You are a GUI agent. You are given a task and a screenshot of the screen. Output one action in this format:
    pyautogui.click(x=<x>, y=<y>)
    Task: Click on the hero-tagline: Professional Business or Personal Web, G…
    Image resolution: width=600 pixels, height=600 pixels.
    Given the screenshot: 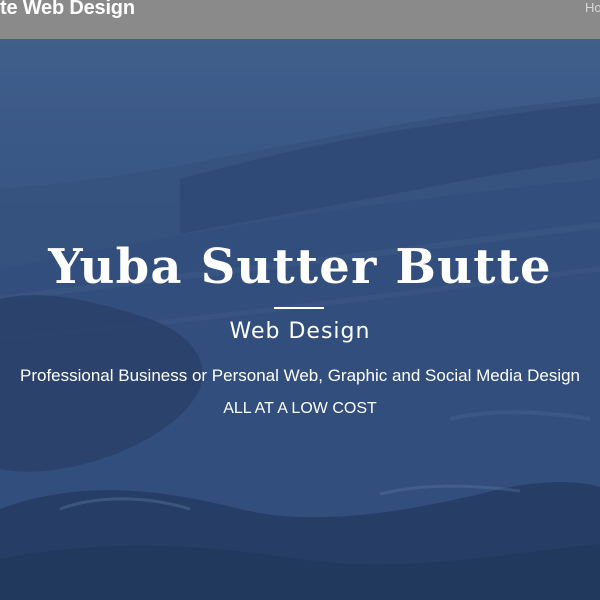 What is the action you would take?
    pyautogui.click(x=300, y=375)
    